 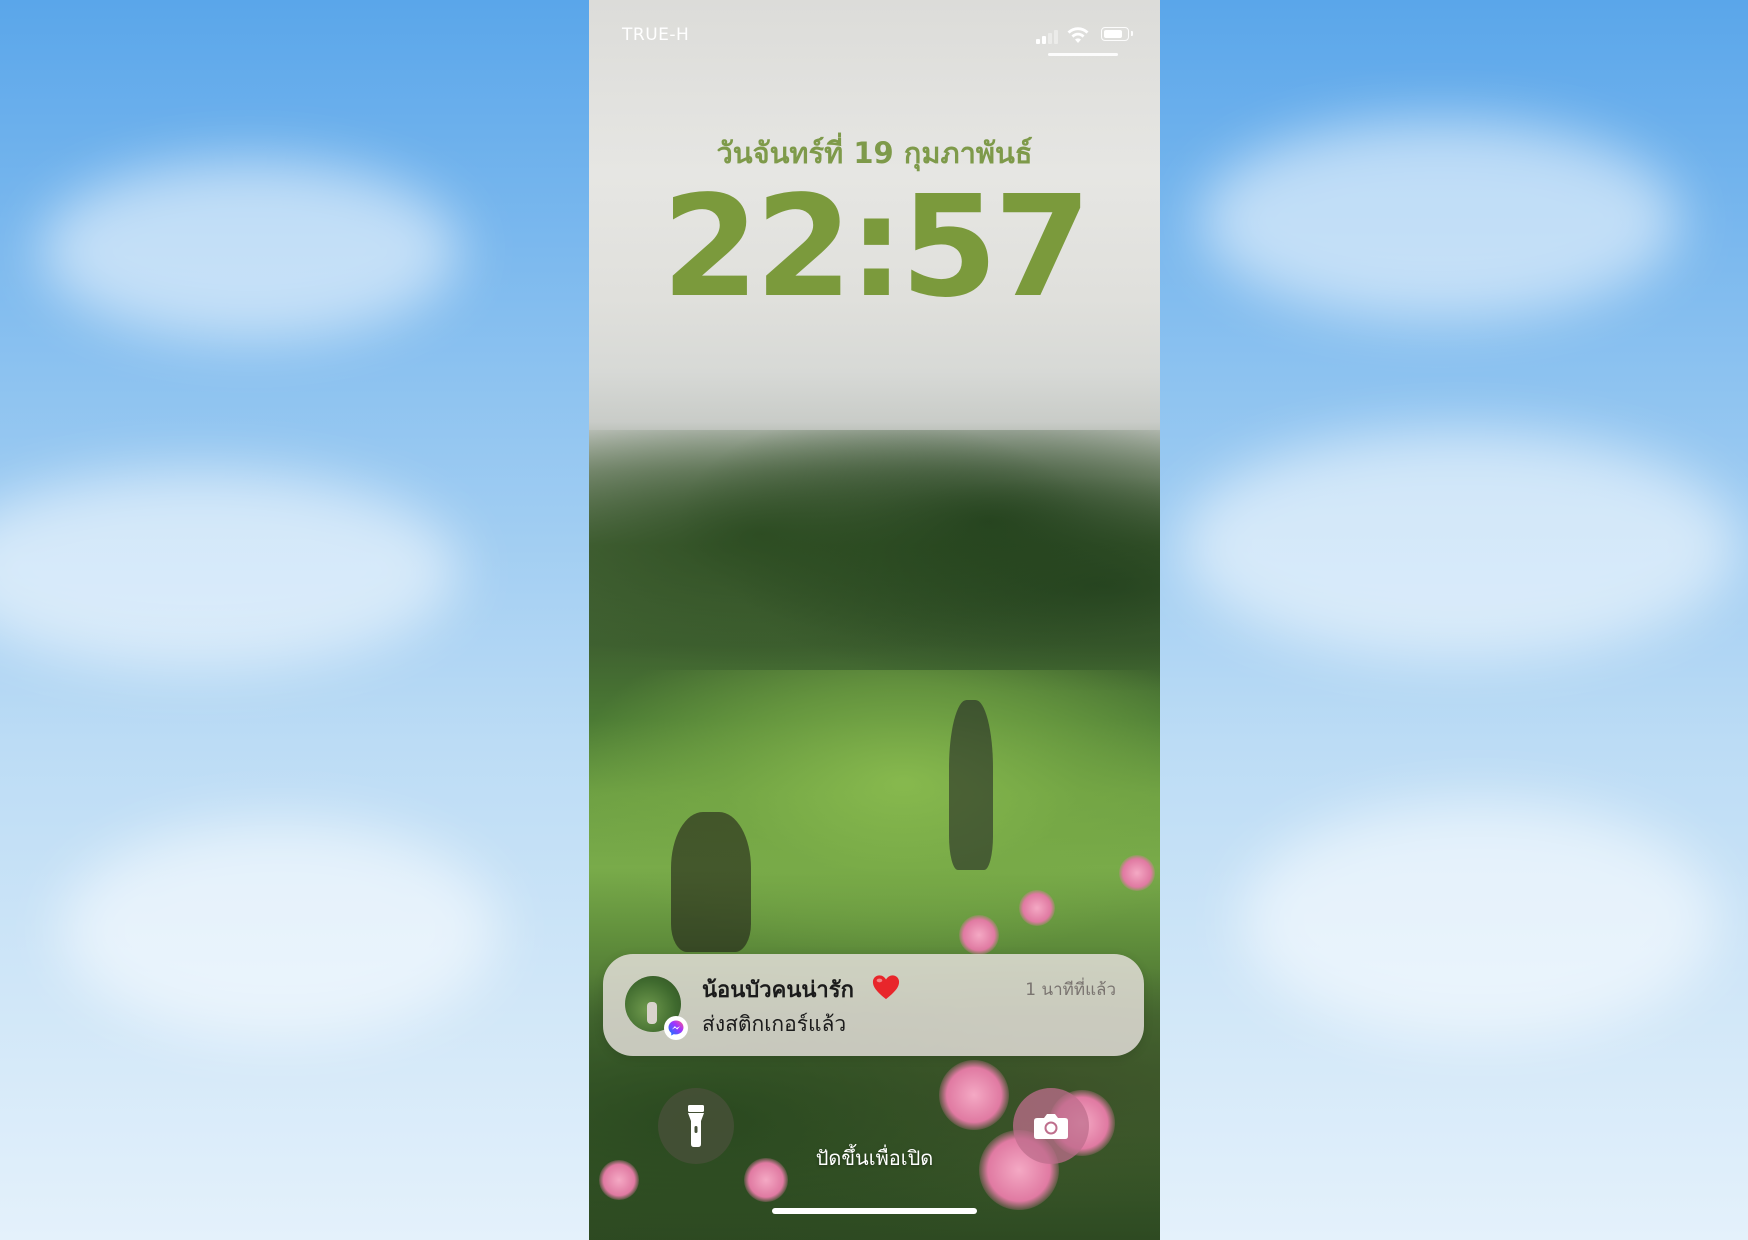 What do you see at coordinates (876, 247) in the screenshot?
I see `lock-screen-clock: 22:57` at bounding box center [876, 247].